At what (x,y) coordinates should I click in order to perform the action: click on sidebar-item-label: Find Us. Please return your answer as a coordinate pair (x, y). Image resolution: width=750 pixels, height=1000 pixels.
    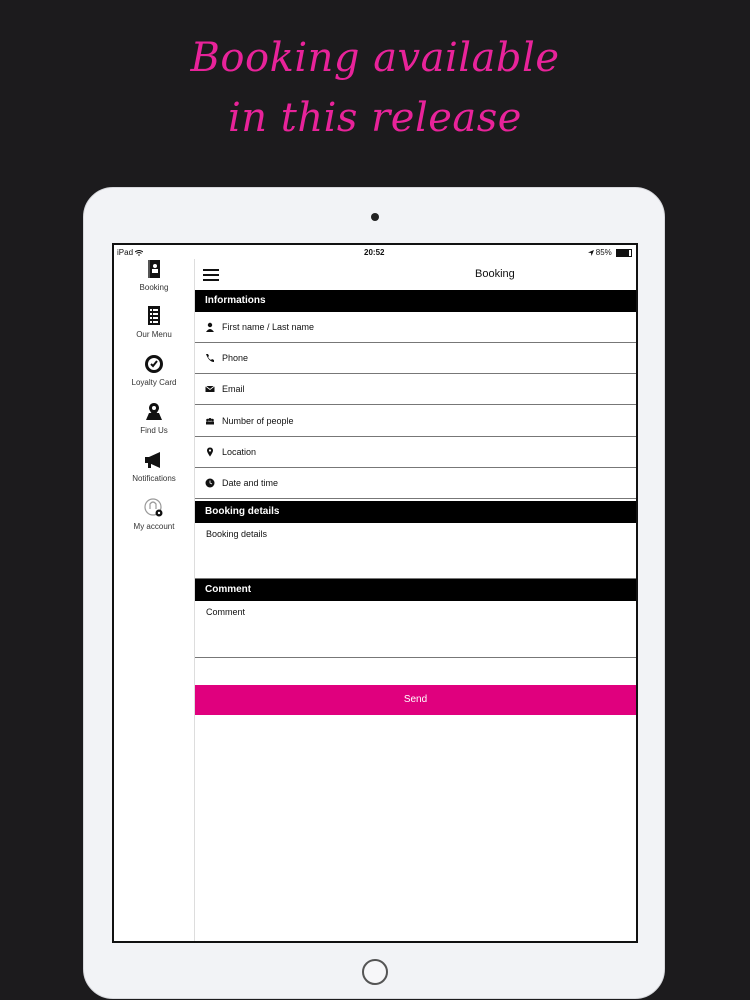
    Looking at the image, I should click on (154, 430).